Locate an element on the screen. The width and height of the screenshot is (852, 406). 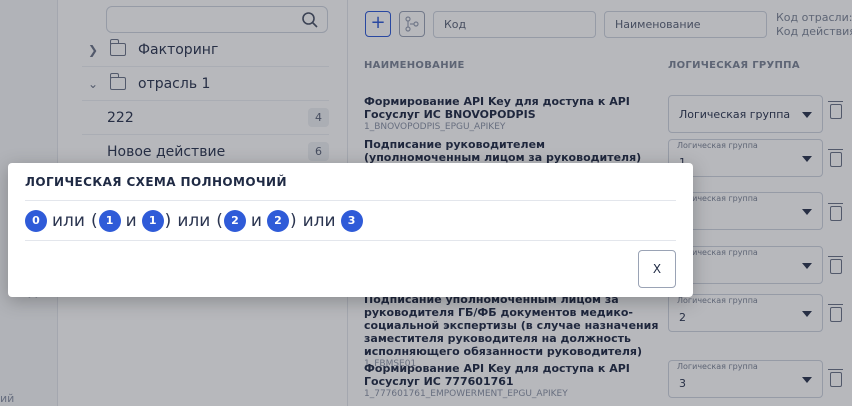
group-chip: 3 is located at coordinates (351, 221).